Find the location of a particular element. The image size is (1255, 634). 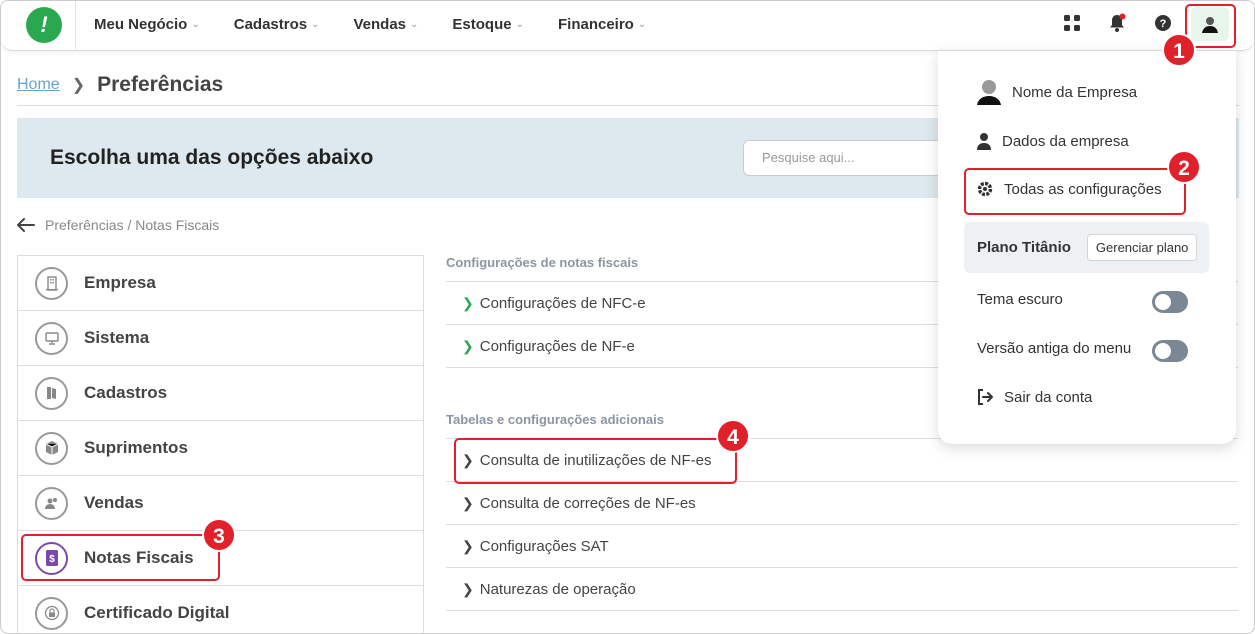

apps-icon is located at coordinates (1072, 23).